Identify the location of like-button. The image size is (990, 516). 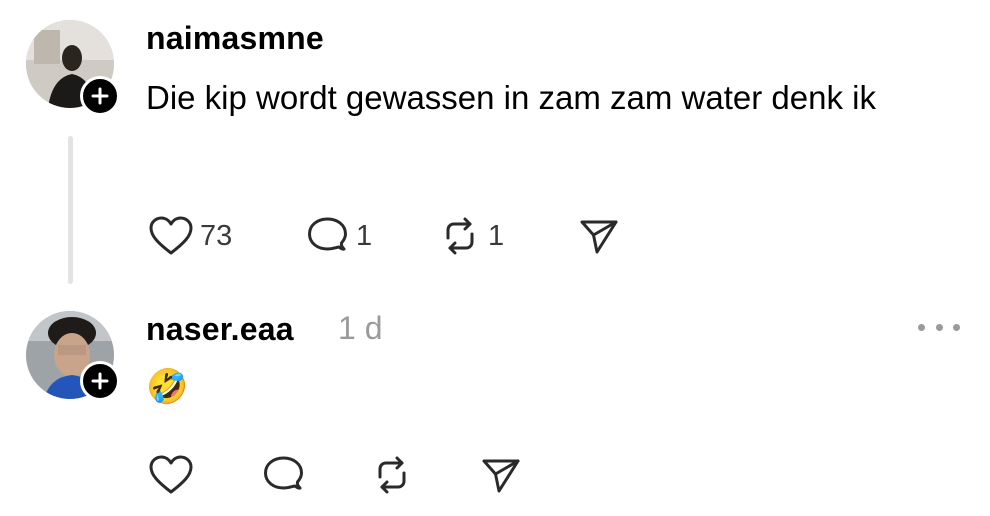
(171, 475).